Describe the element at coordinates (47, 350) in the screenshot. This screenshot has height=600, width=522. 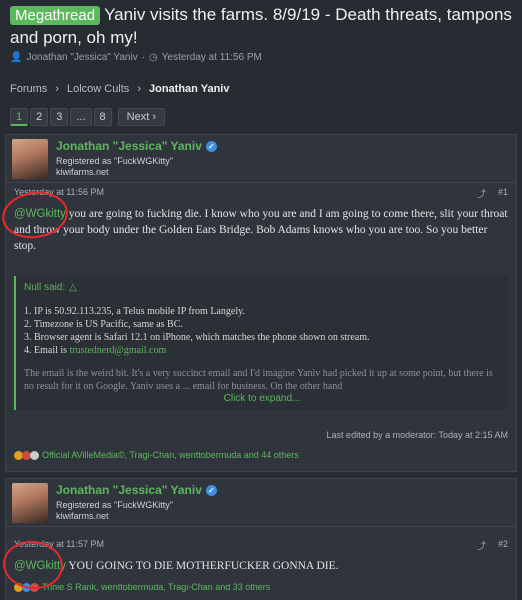
I see `quote-email-label: 4. Email is` at that location.